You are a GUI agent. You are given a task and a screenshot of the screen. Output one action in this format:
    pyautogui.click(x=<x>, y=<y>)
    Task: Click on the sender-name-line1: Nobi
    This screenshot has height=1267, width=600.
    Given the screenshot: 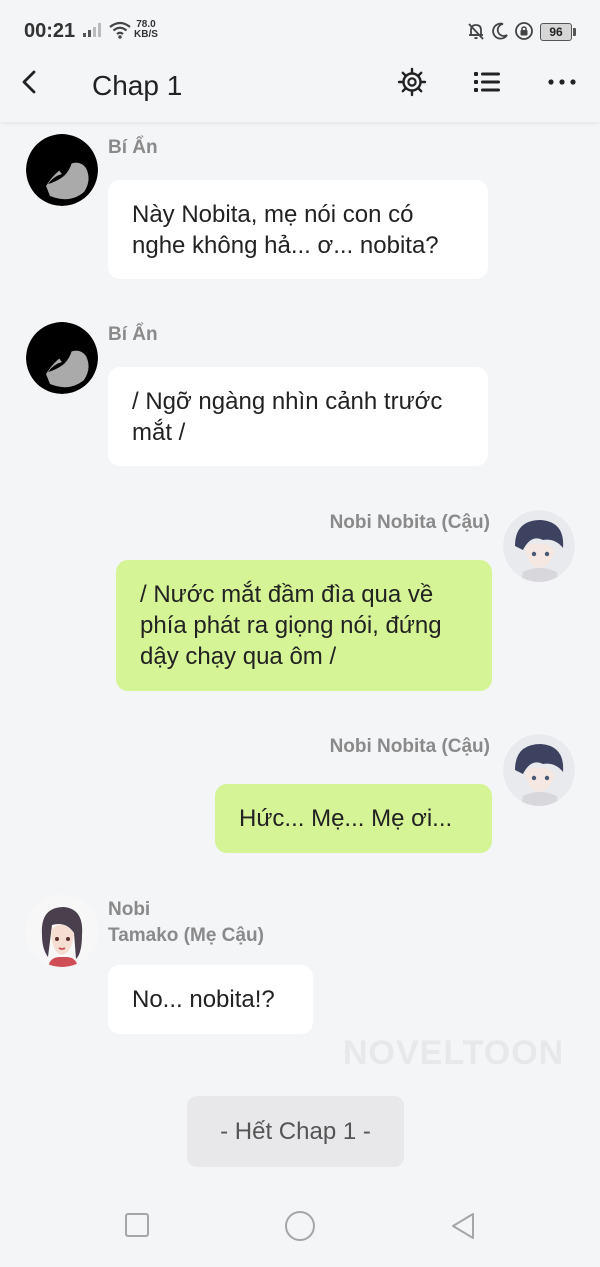 What is the action you would take?
    pyautogui.click(x=129, y=909)
    